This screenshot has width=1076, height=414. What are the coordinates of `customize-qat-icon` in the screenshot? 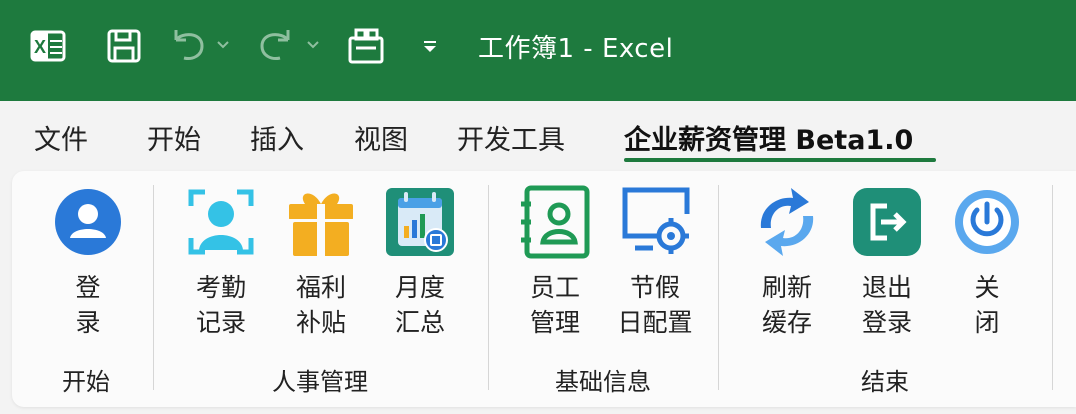 It's located at (430, 46).